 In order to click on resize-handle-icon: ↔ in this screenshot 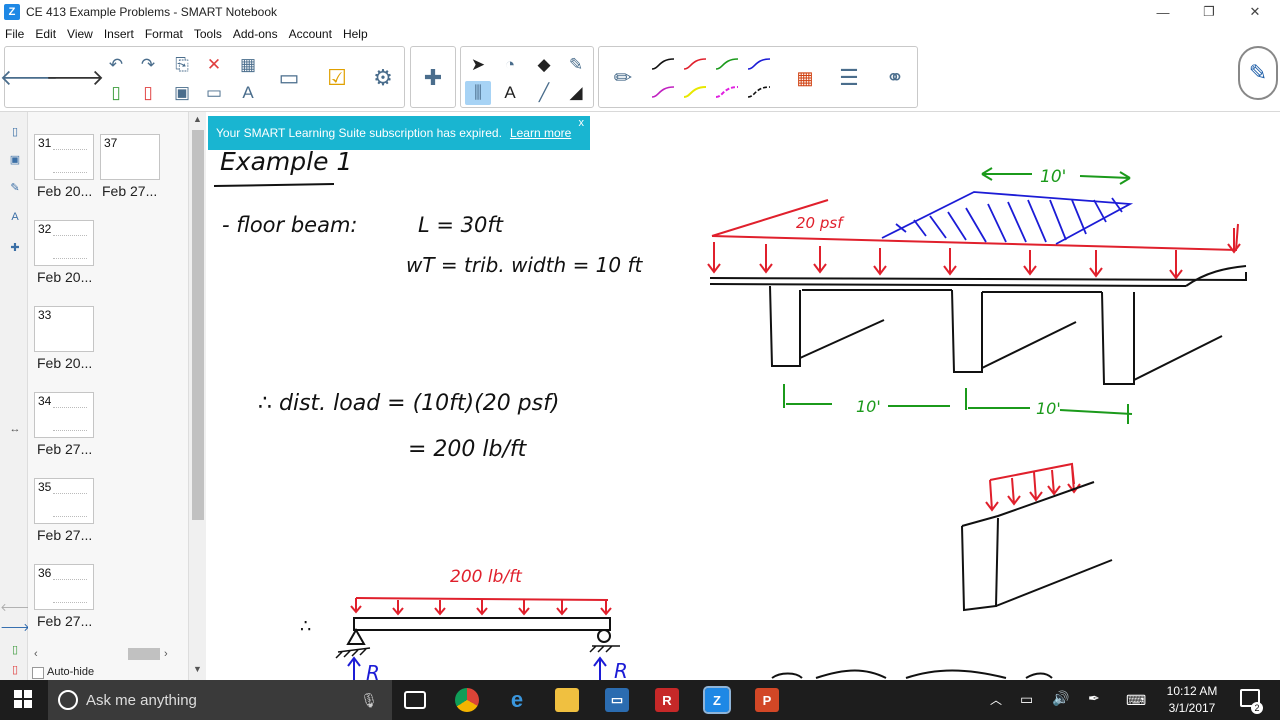, I will do `click(15, 429)`.